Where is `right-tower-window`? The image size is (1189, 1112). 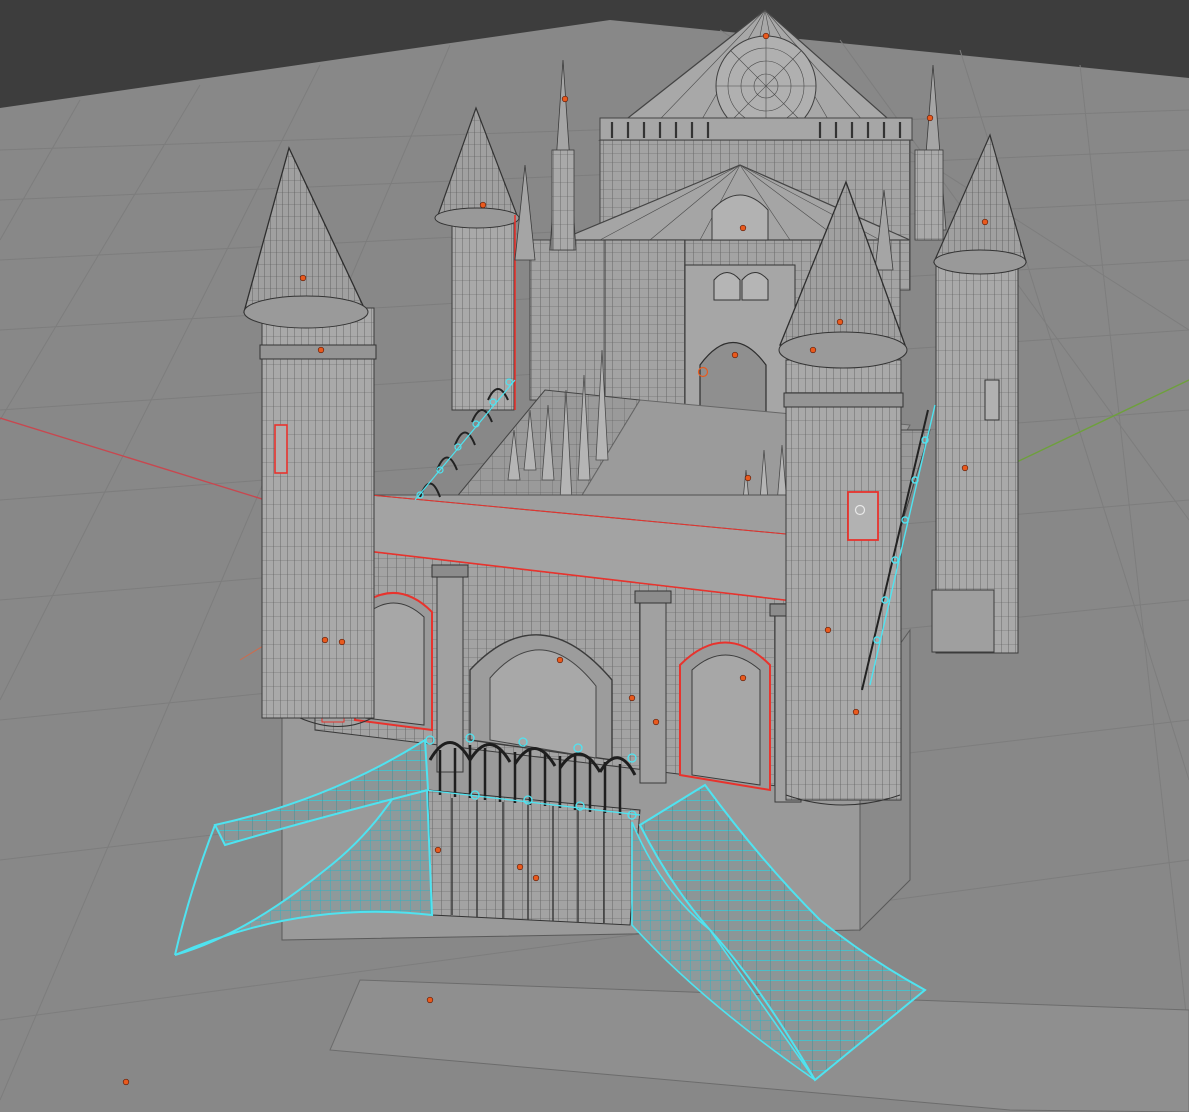
right-tower-window is located at coordinates (863, 516).